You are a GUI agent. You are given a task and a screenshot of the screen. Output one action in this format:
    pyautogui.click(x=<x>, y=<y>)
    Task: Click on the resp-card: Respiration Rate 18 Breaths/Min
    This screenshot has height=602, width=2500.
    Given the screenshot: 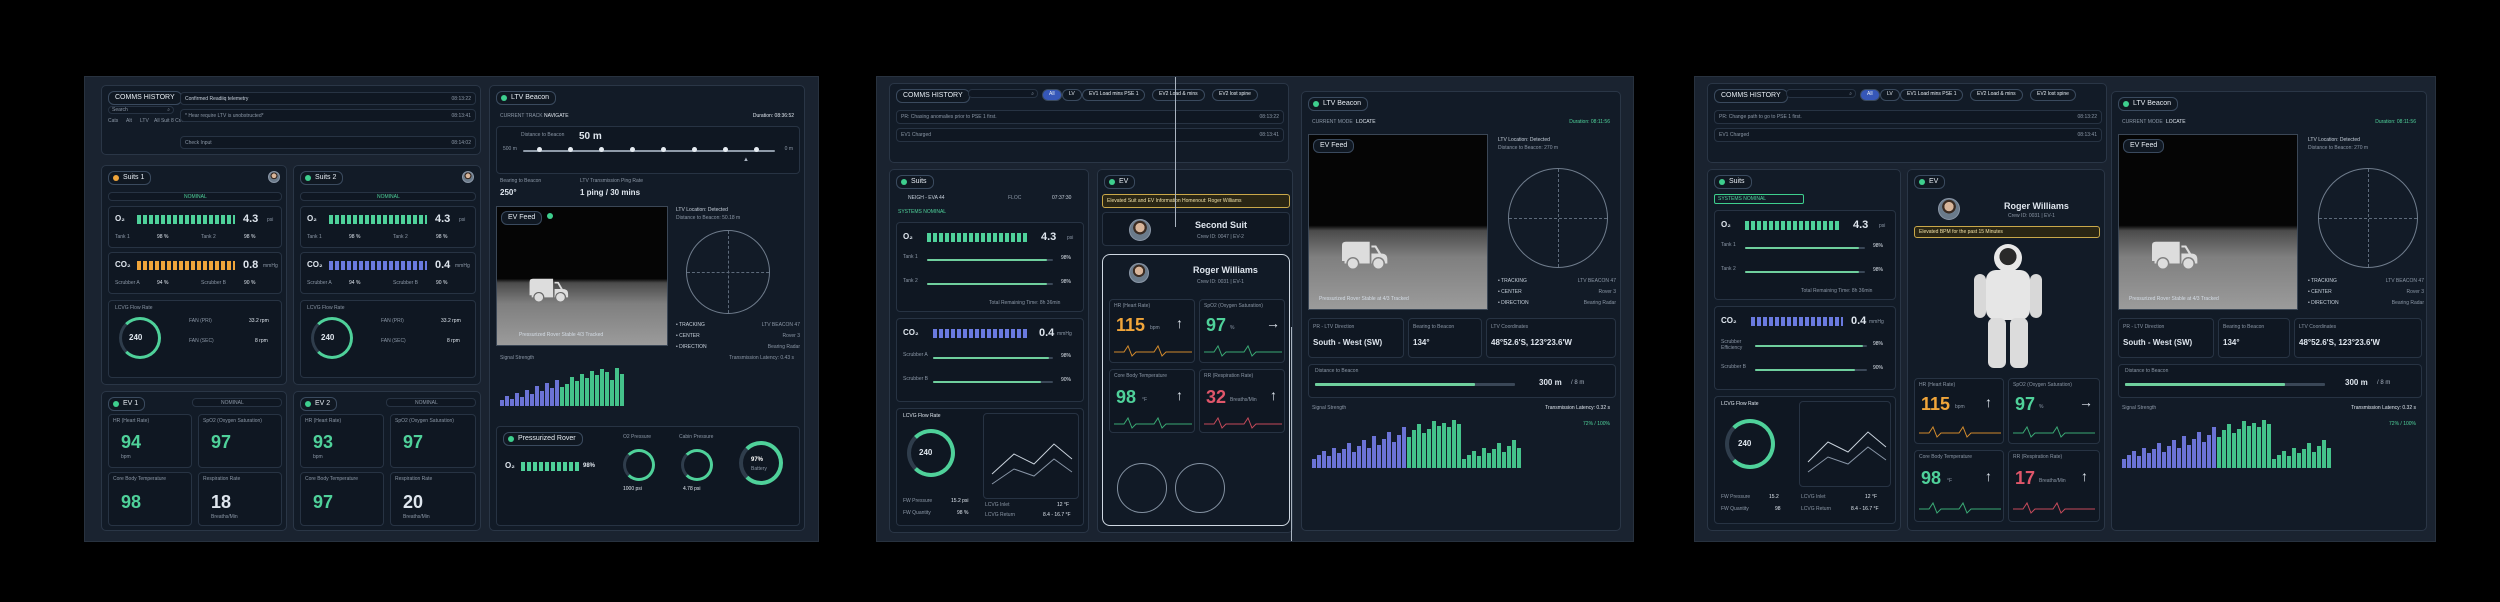 What is the action you would take?
    pyautogui.click(x=240, y=499)
    